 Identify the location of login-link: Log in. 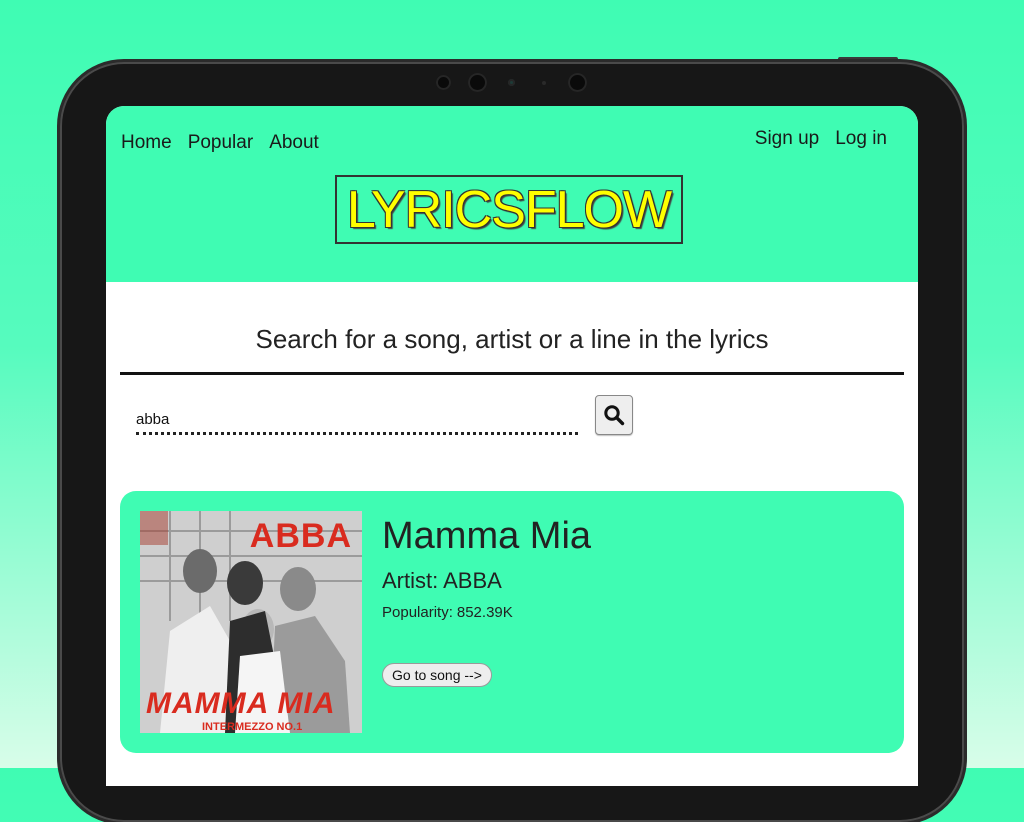
(861, 139).